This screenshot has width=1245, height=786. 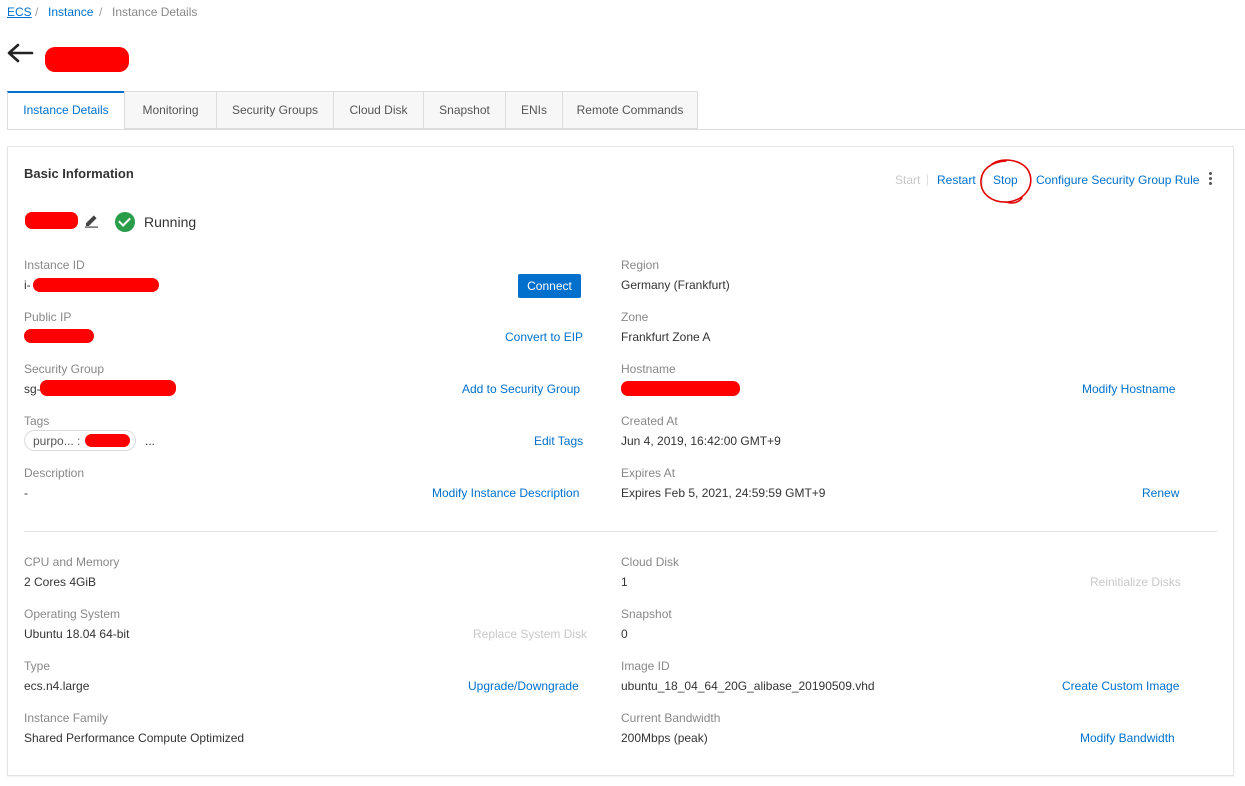 I want to click on tab-remote-commands: Remote Commands, so click(x=630, y=110).